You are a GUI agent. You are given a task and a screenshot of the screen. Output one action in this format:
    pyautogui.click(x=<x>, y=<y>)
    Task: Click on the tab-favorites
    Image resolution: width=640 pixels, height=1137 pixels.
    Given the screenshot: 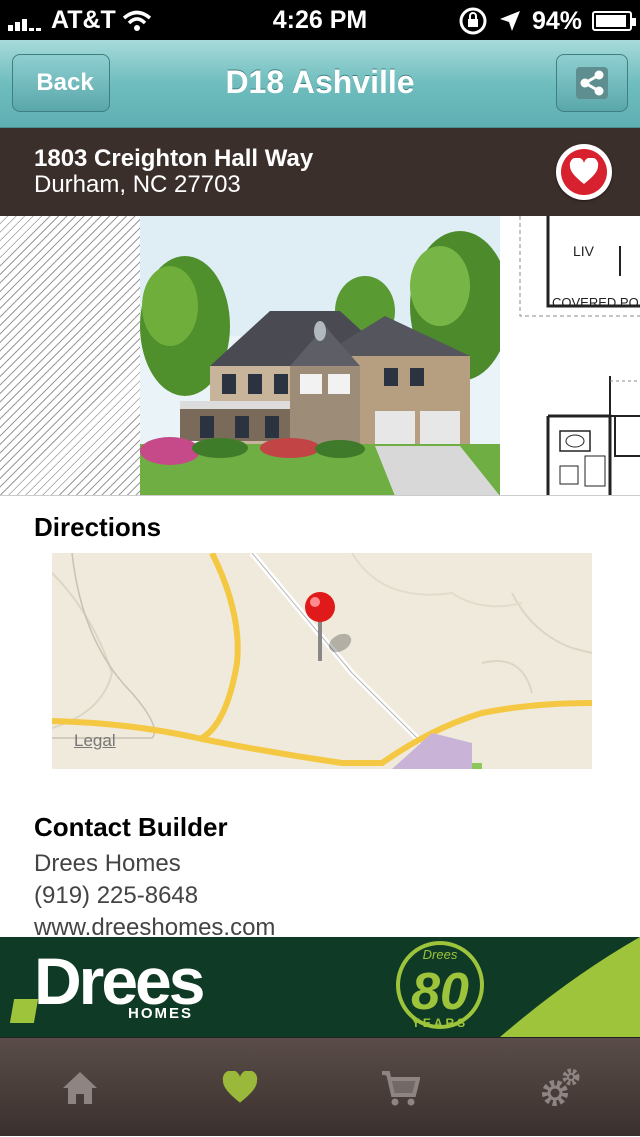 What is the action you would take?
    pyautogui.click(x=240, y=1087)
    